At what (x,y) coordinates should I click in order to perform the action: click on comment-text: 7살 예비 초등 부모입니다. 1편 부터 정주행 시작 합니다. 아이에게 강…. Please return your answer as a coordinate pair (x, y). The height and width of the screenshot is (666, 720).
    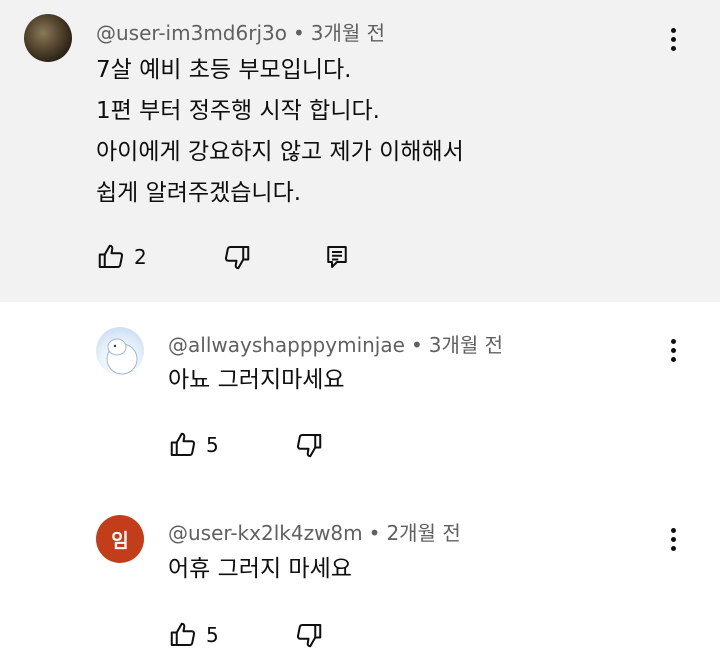
    Looking at the image, I should click on (280, 132).